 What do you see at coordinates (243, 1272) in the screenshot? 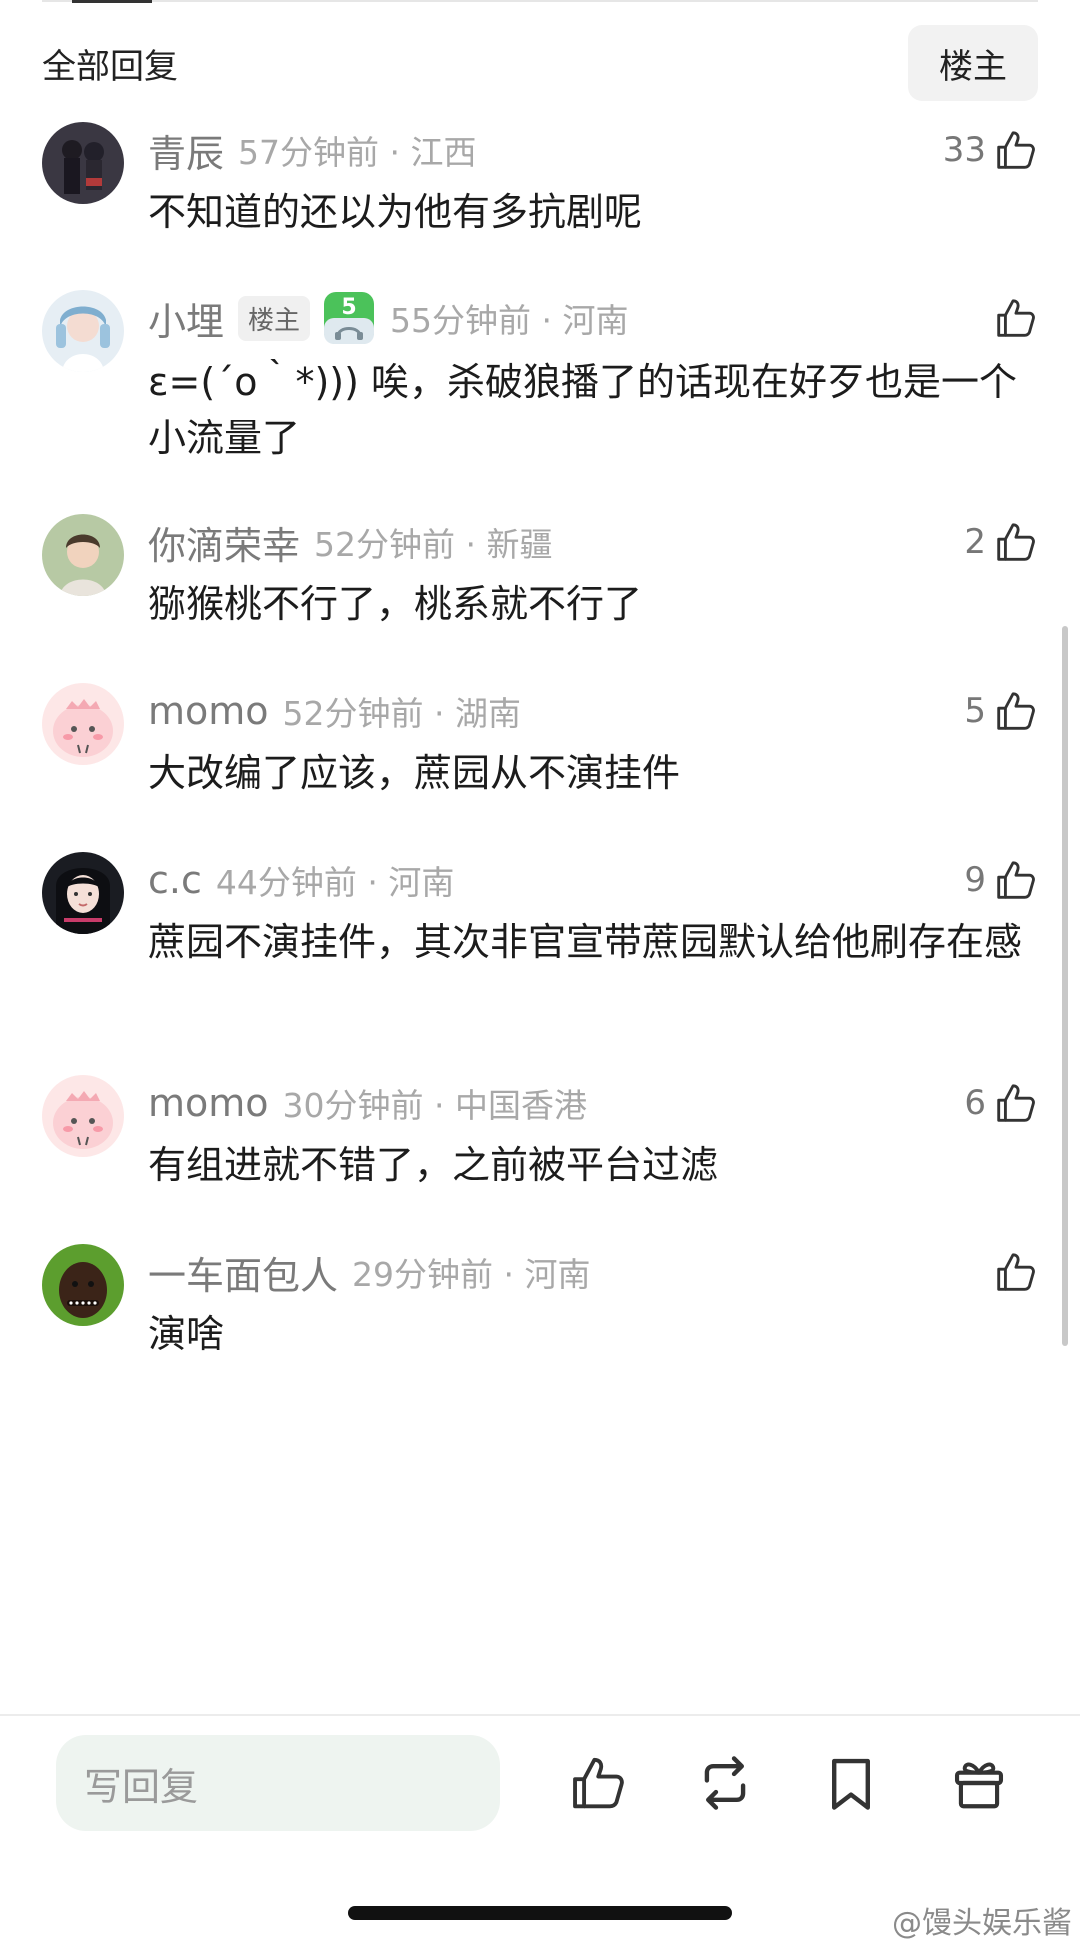
I see `username: 一车面包人` at bounding box center [243, 1272].